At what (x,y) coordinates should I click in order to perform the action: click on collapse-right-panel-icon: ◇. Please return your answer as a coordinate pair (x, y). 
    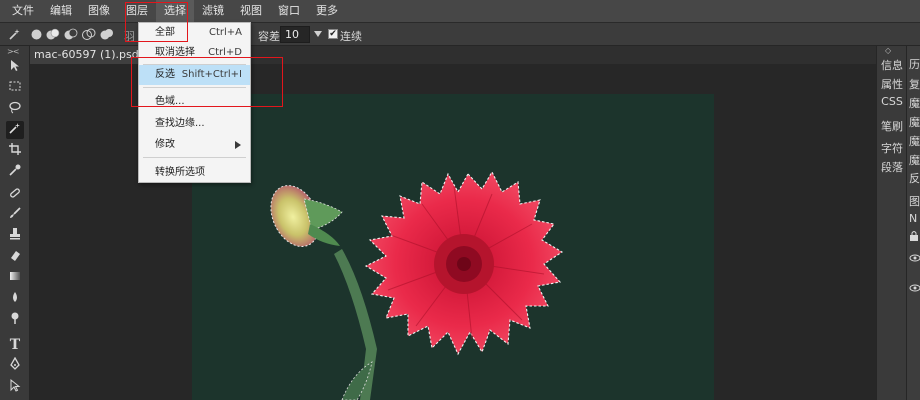
    Looking at the image, I should click on (888, 50).